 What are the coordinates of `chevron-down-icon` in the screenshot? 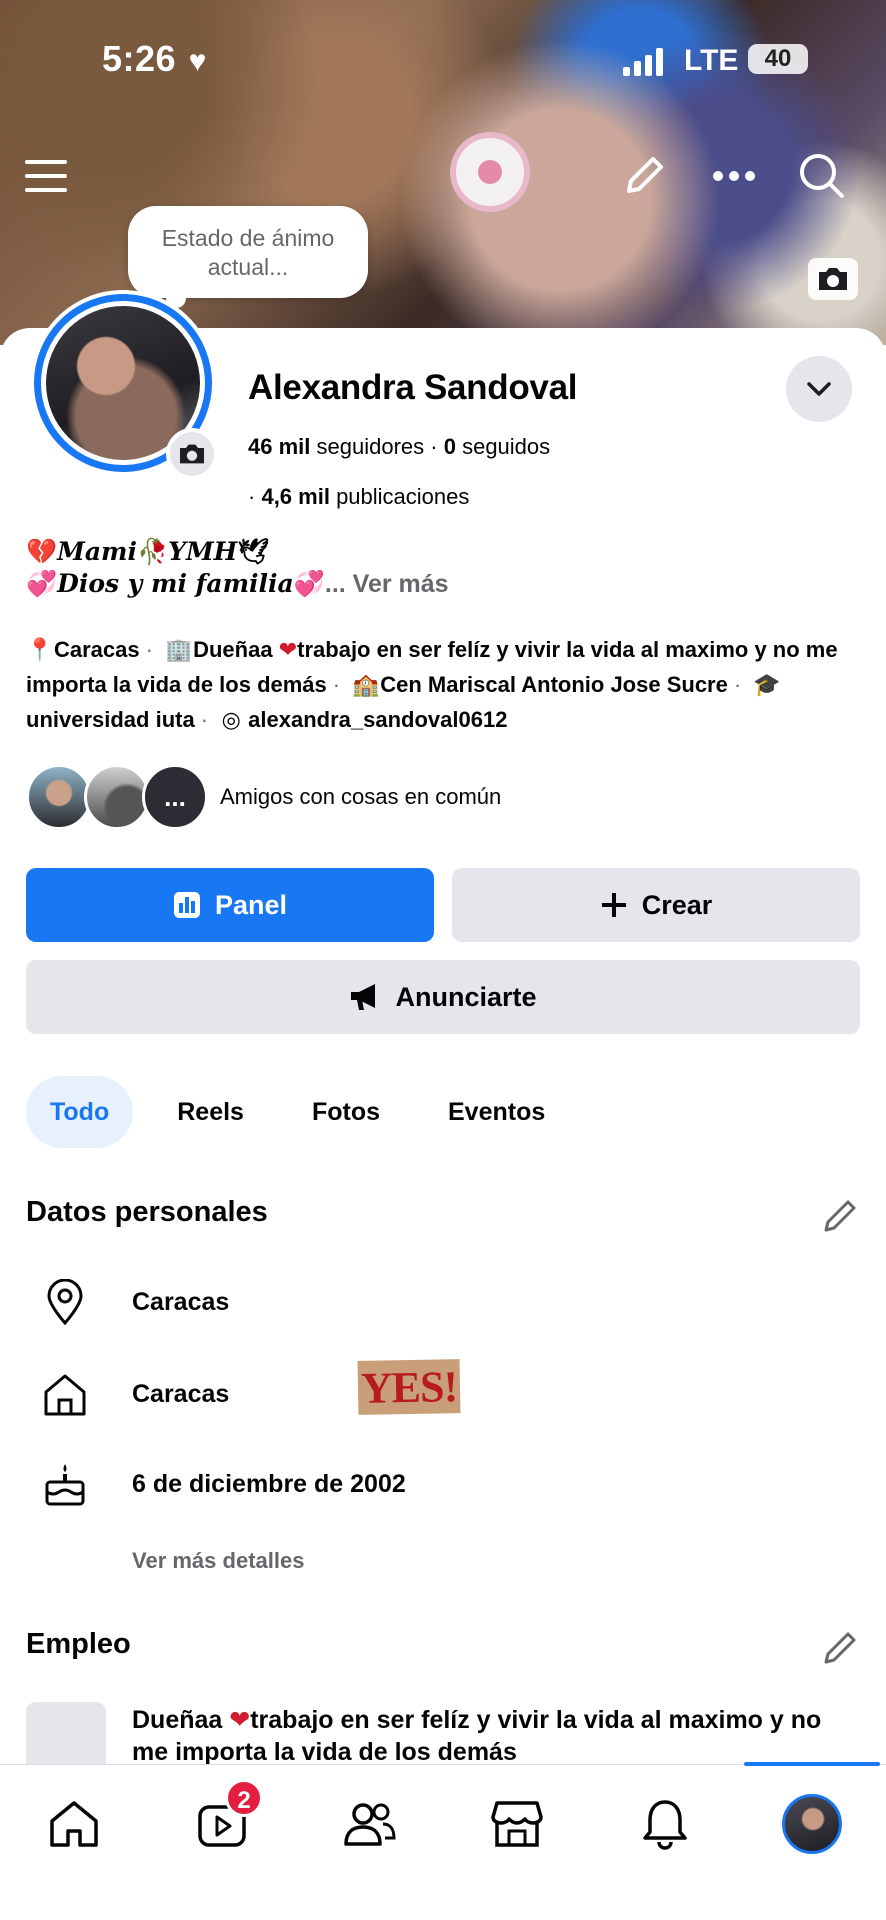 It's located at (819, 389).